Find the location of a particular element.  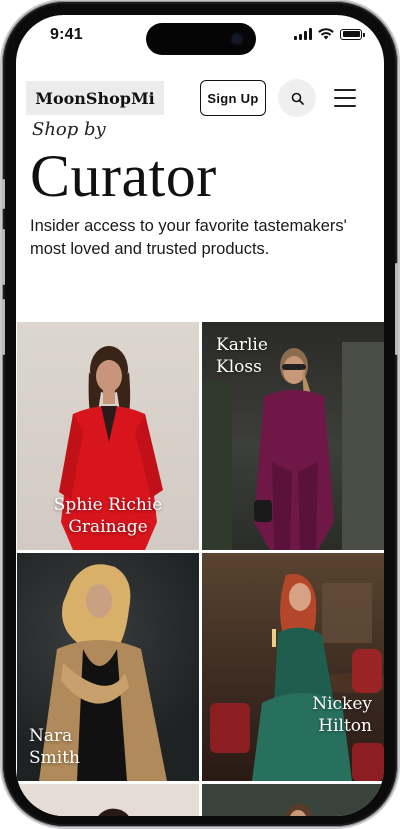

front-camera is located at coordinates (237, 39).